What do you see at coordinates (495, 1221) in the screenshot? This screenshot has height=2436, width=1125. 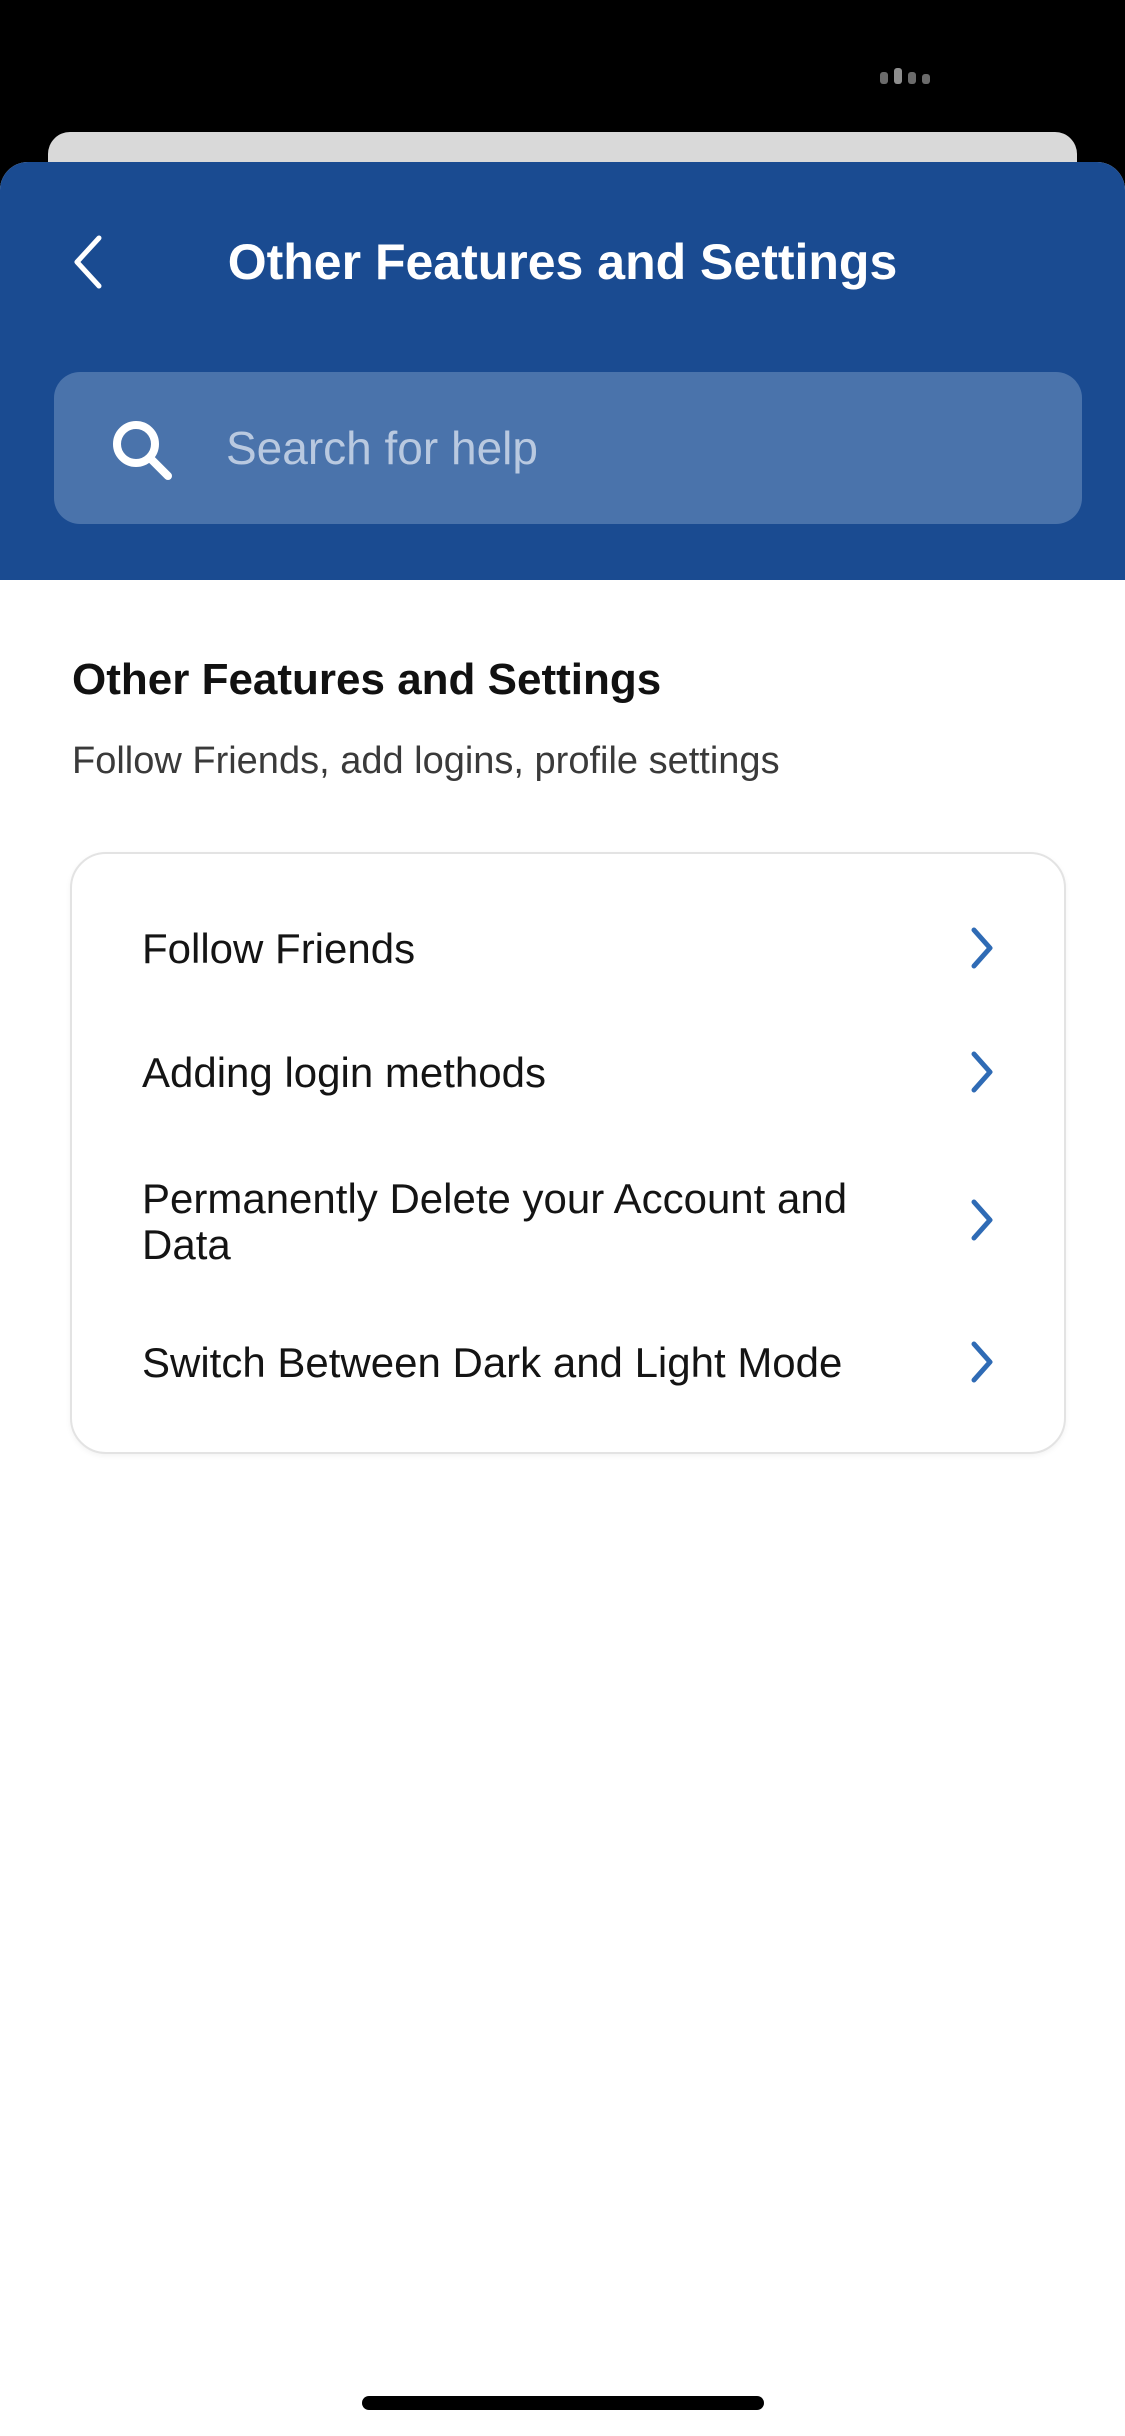 I see `article-label: Permanently Delete your Account and Data` at bounding box center [495, 1221].